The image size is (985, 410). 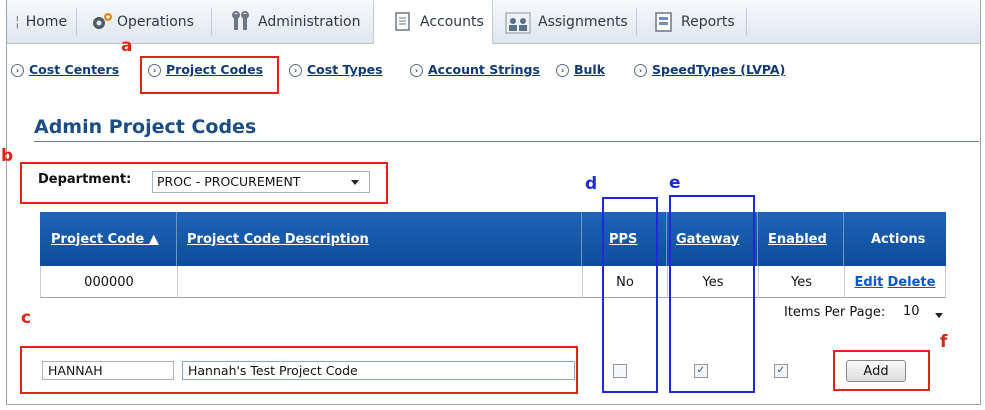 What do you see at coordinates (484, 69) in the screenshot?
I see `subnav-label: Account Strings` at bounding box center [484, 69].